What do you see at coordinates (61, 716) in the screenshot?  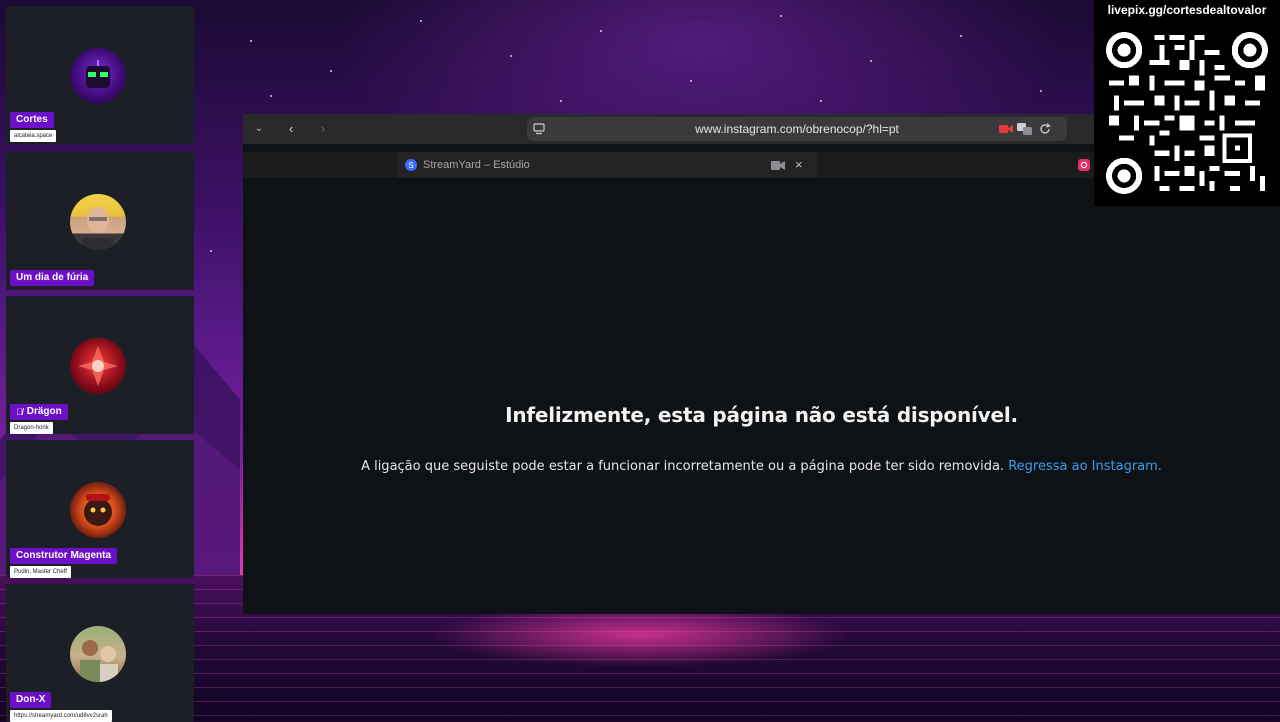 I see `participant-subtitle: https://streamyard.com/ud8vv2srah` at bounding box center [61, 716].